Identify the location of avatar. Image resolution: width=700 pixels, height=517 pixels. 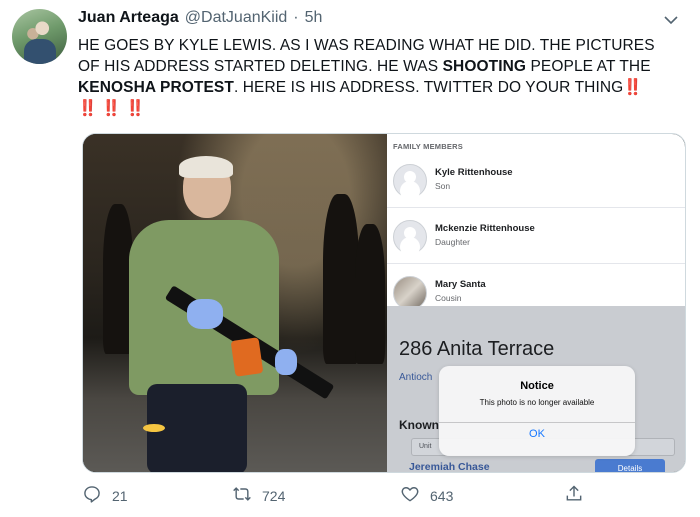
(39, 36).